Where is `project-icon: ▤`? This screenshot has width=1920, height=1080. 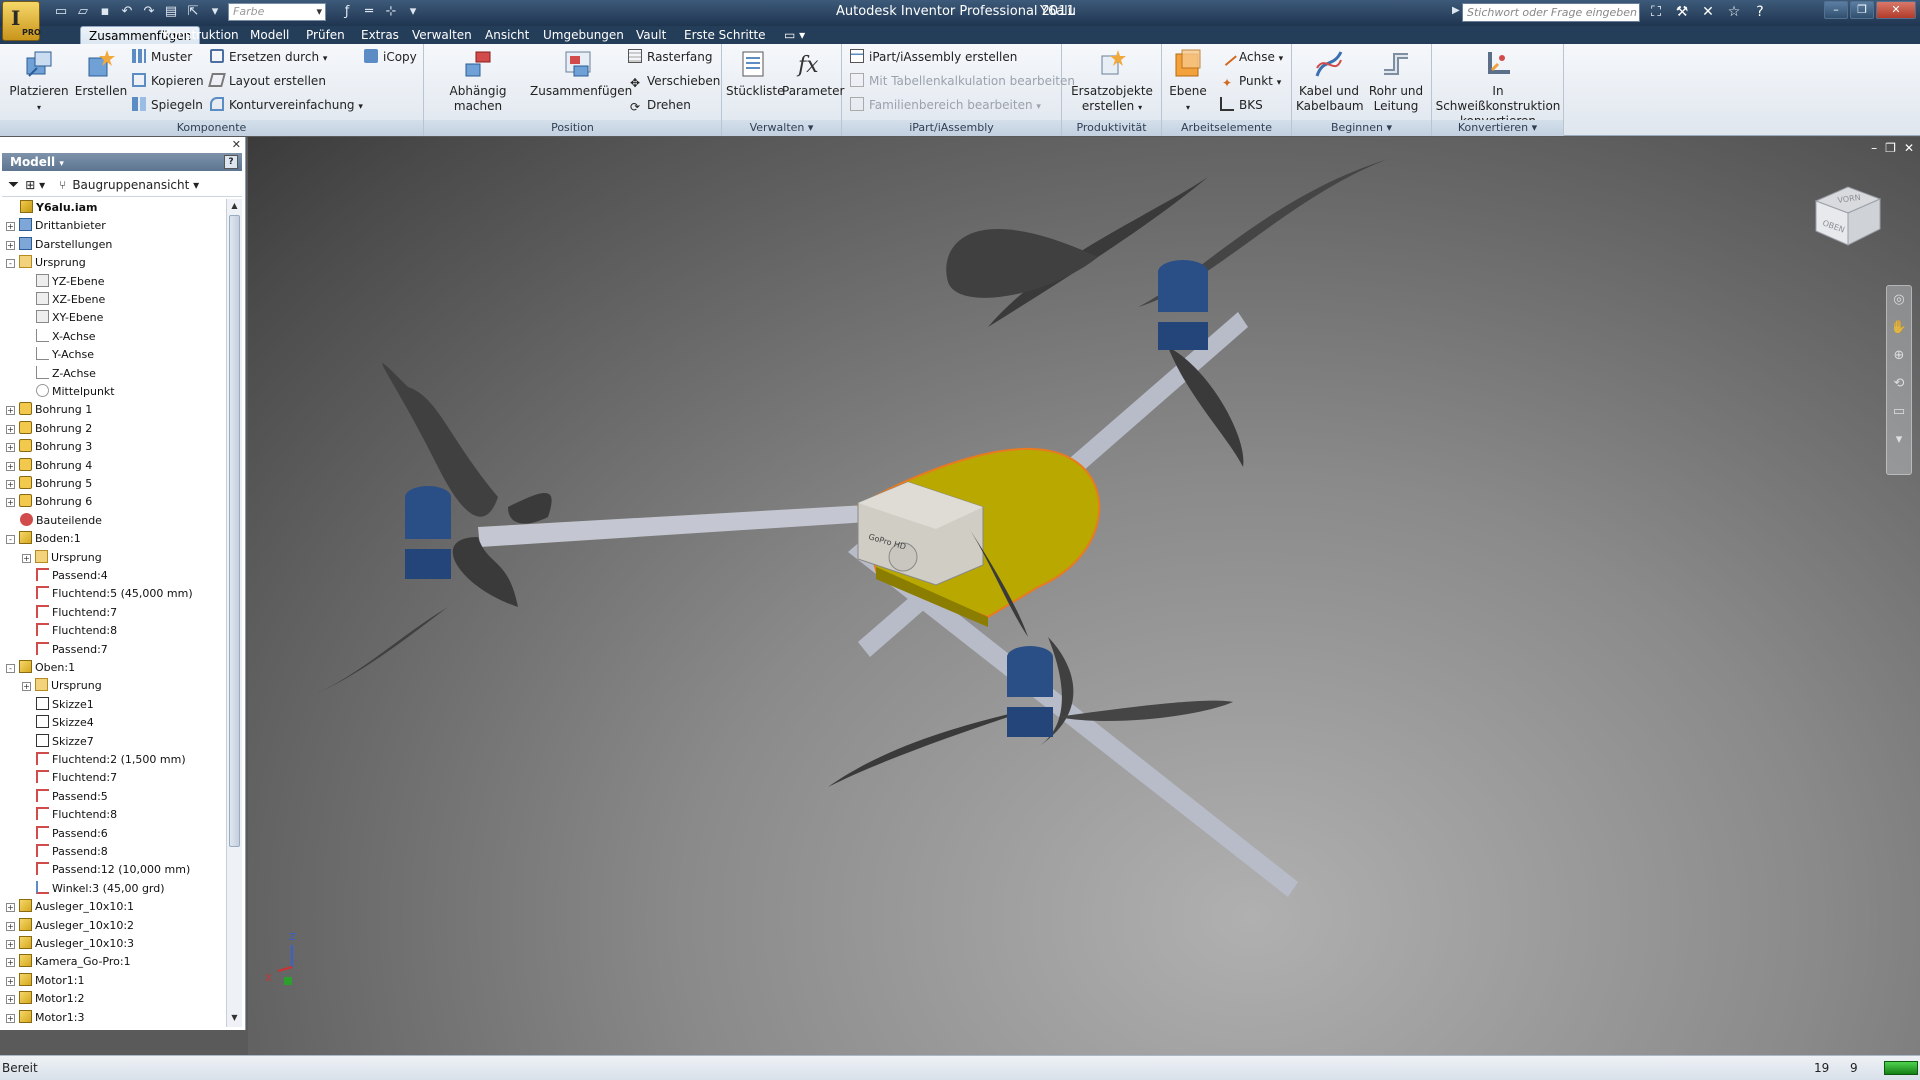 project-icon: ▤ is located at coordinates (171, 12).